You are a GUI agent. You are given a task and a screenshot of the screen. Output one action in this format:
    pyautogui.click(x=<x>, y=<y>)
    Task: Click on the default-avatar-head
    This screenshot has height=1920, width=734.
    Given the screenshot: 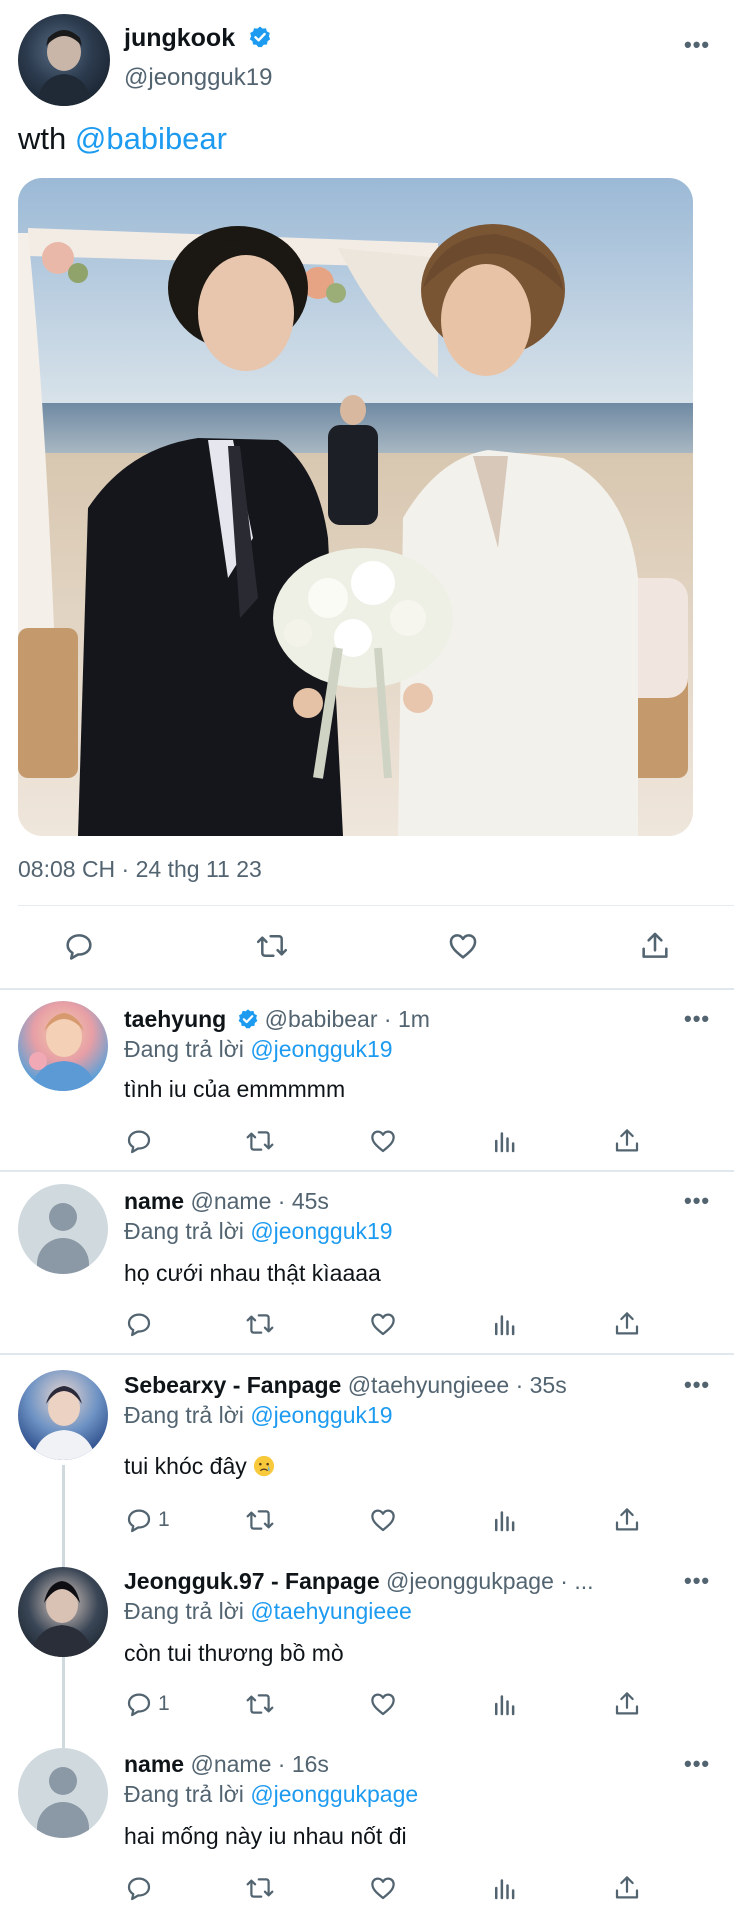 What is the action you would take?
    pyautogui.click(x=63, y=1217)
    